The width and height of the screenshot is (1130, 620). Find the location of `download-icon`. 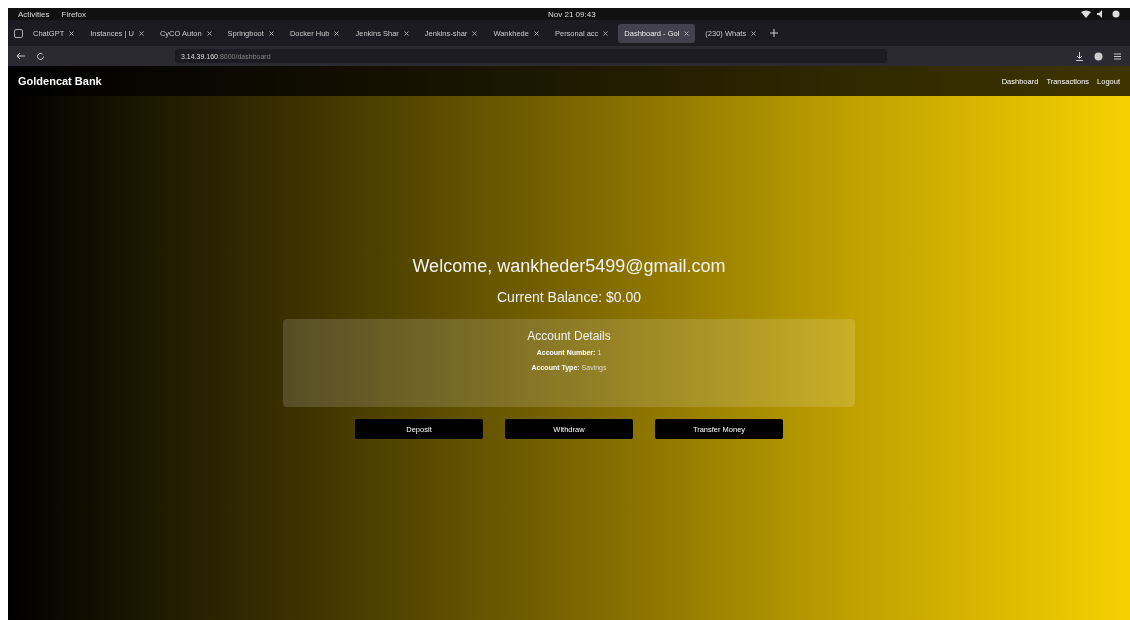

download-icon is located at coordinates (1079, 56).